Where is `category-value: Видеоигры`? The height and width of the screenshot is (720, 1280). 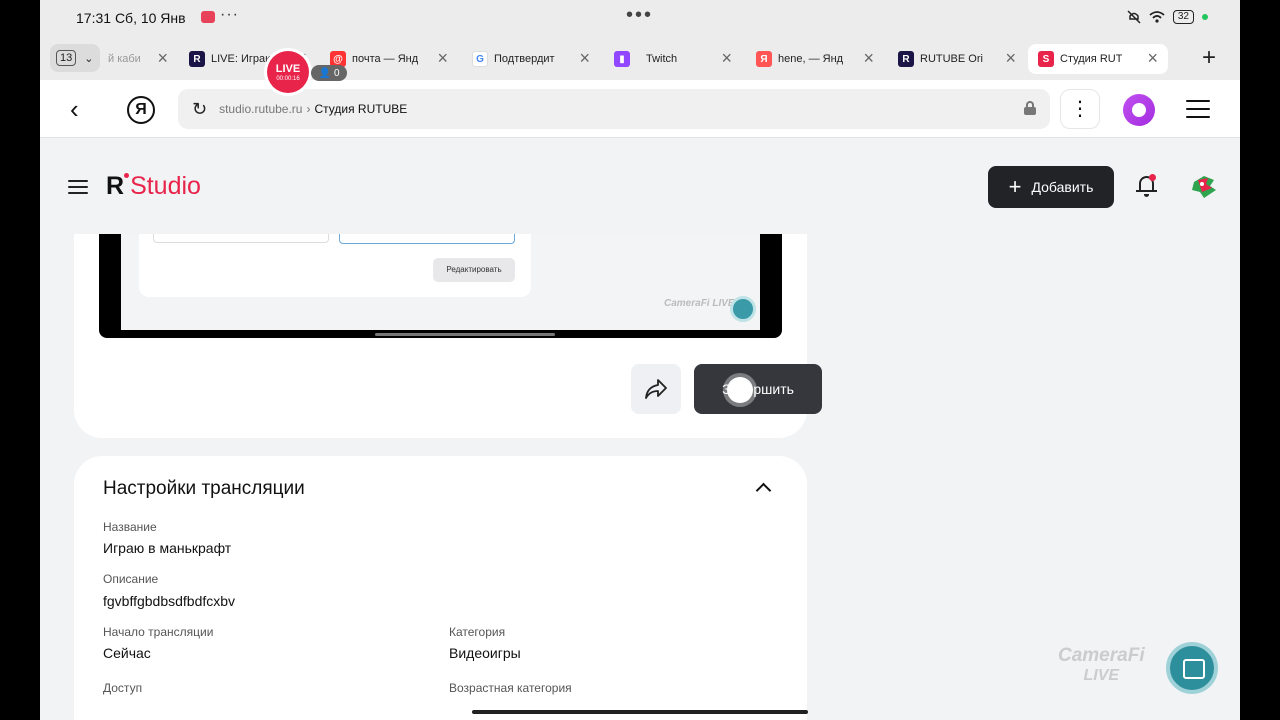
category-value: Видеоигры is located at coordinates (485, 653).